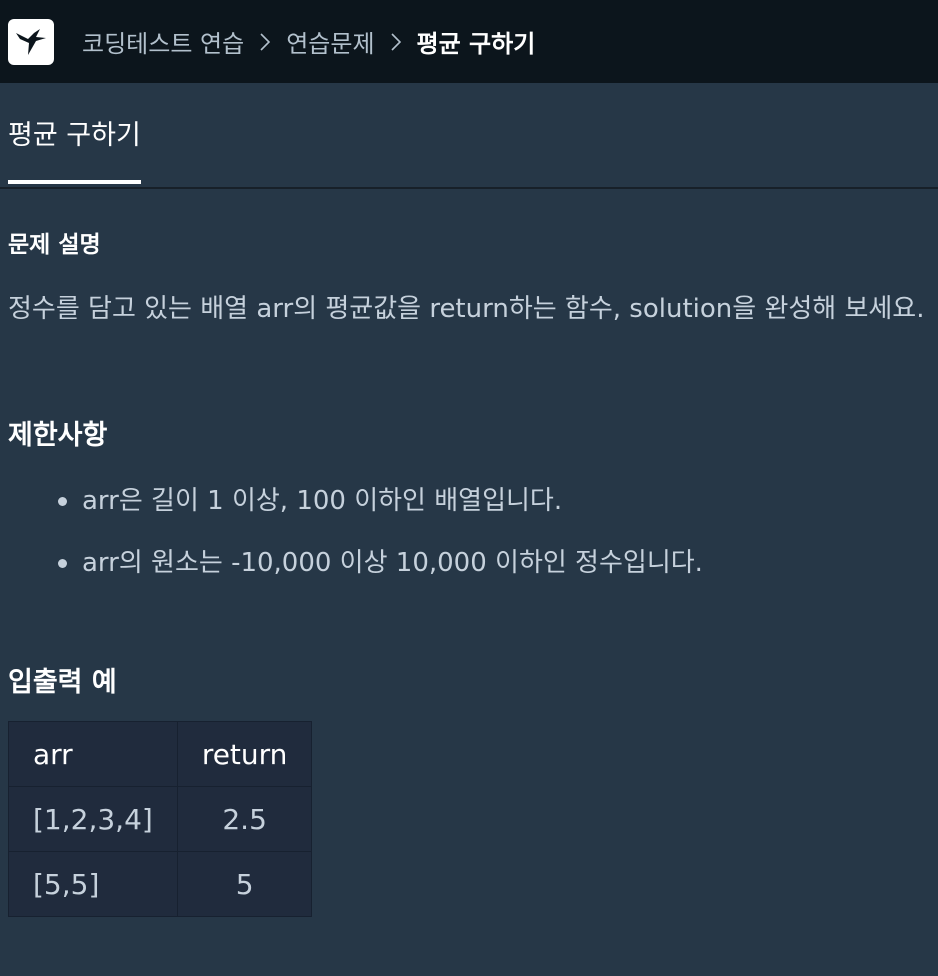 The width and height of the screenshot is (938, 976). I want to click on tab-problem: 평균 구하기, so click(74, 148).